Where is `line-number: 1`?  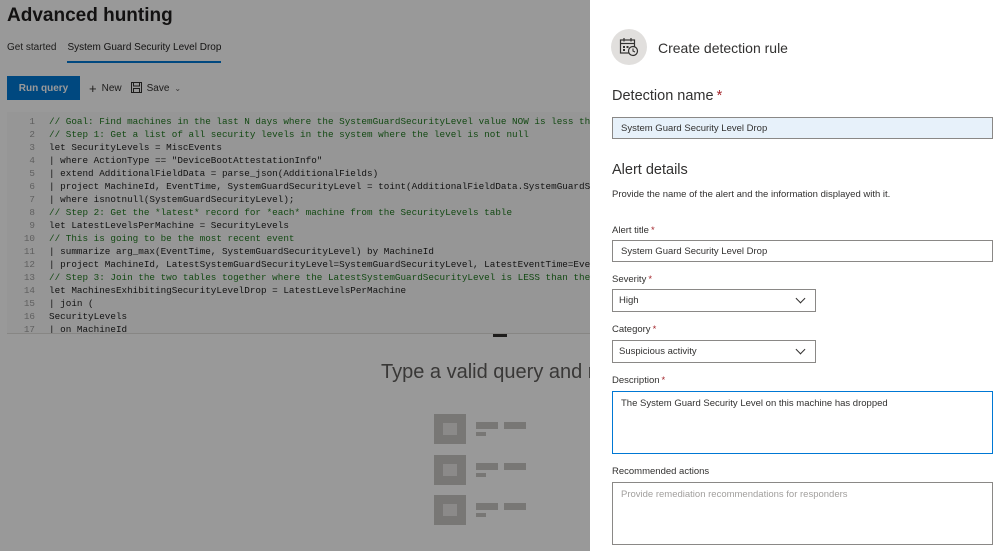
line-number: 1 is located at coordinates (32, 121).